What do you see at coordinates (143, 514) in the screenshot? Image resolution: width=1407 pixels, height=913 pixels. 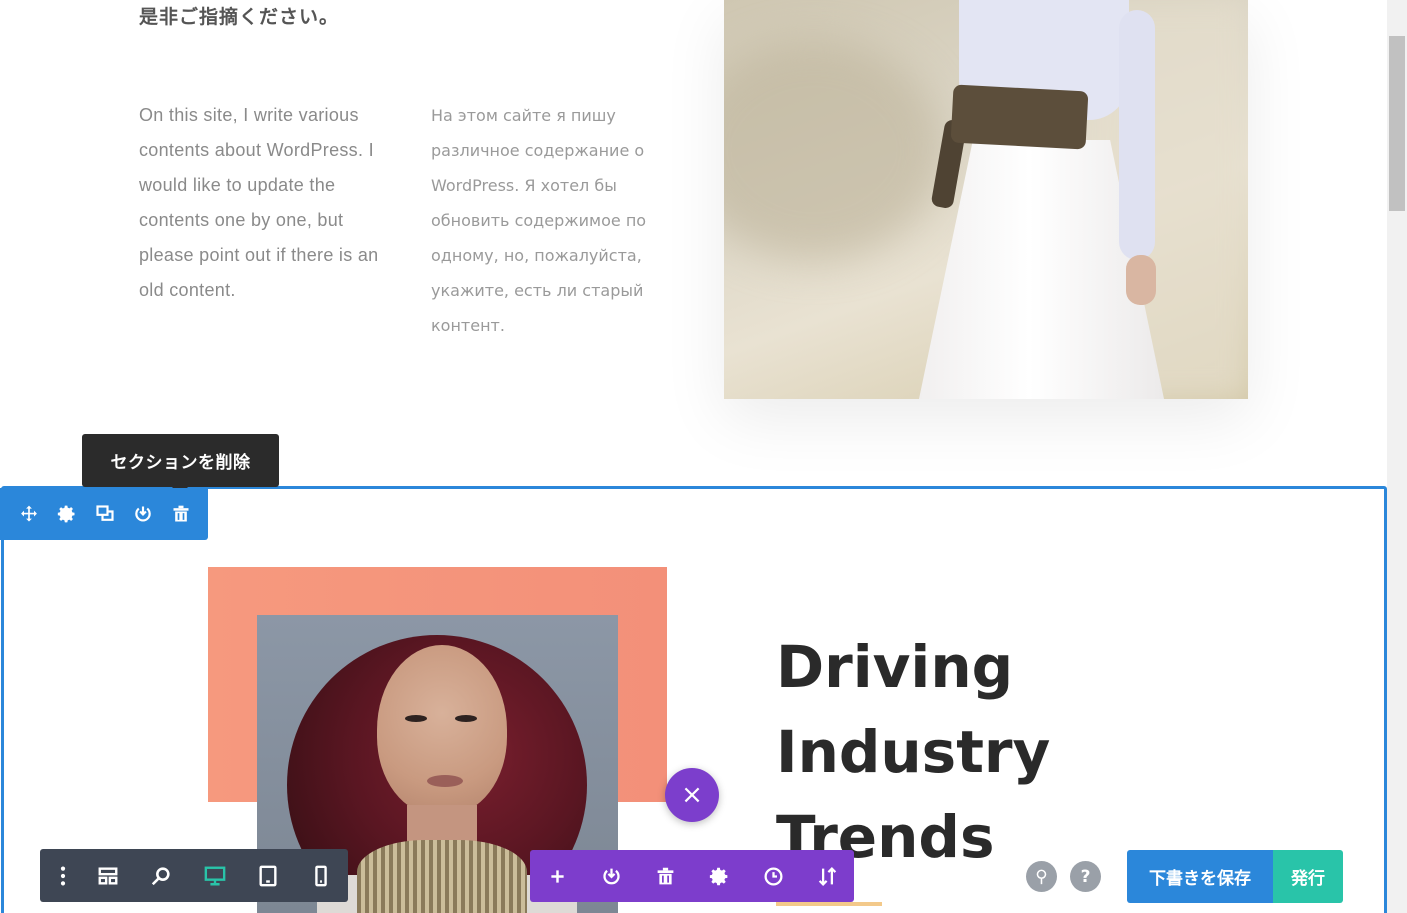 I see `save-to-library-icon` at bounding box center [143, 514].